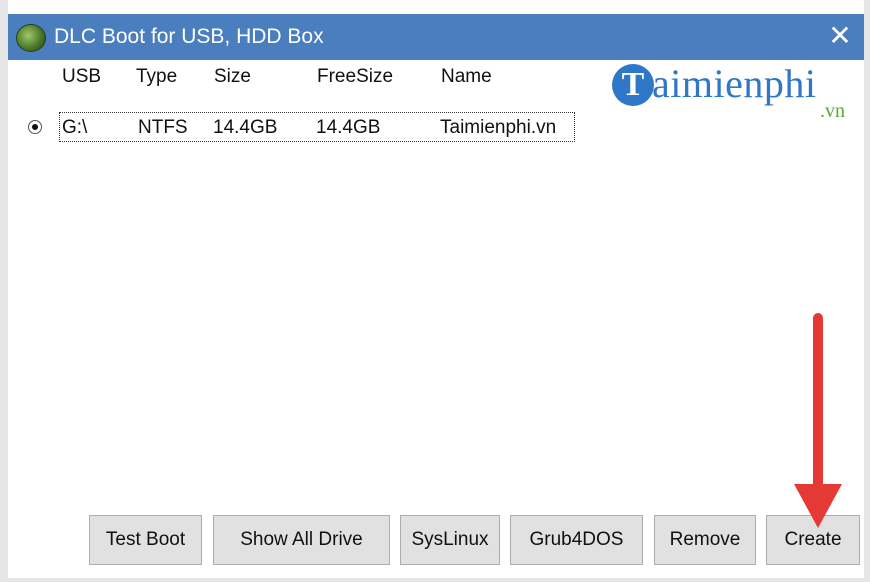 This screenshot has width=870, height=582. Describe the element at coordinates (31, 38) in the screenshot. I see `dlc-globe-icon` at that location.